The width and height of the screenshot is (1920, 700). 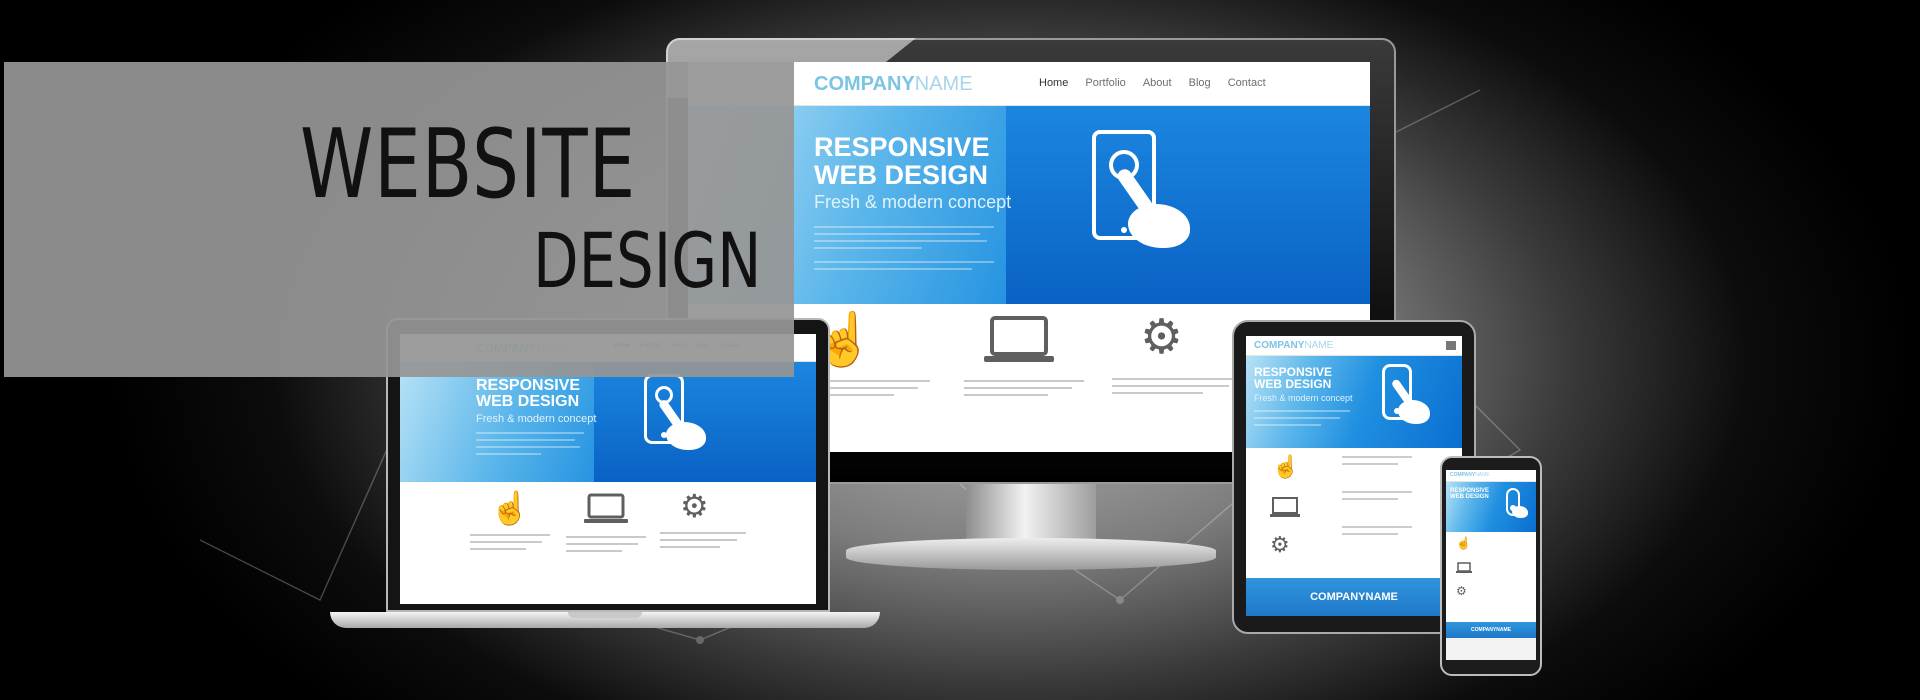 What do you see at coordinates (1019, 339) in the screenshot?
I see `laptop-icon` at bounding box center [1019, 339].